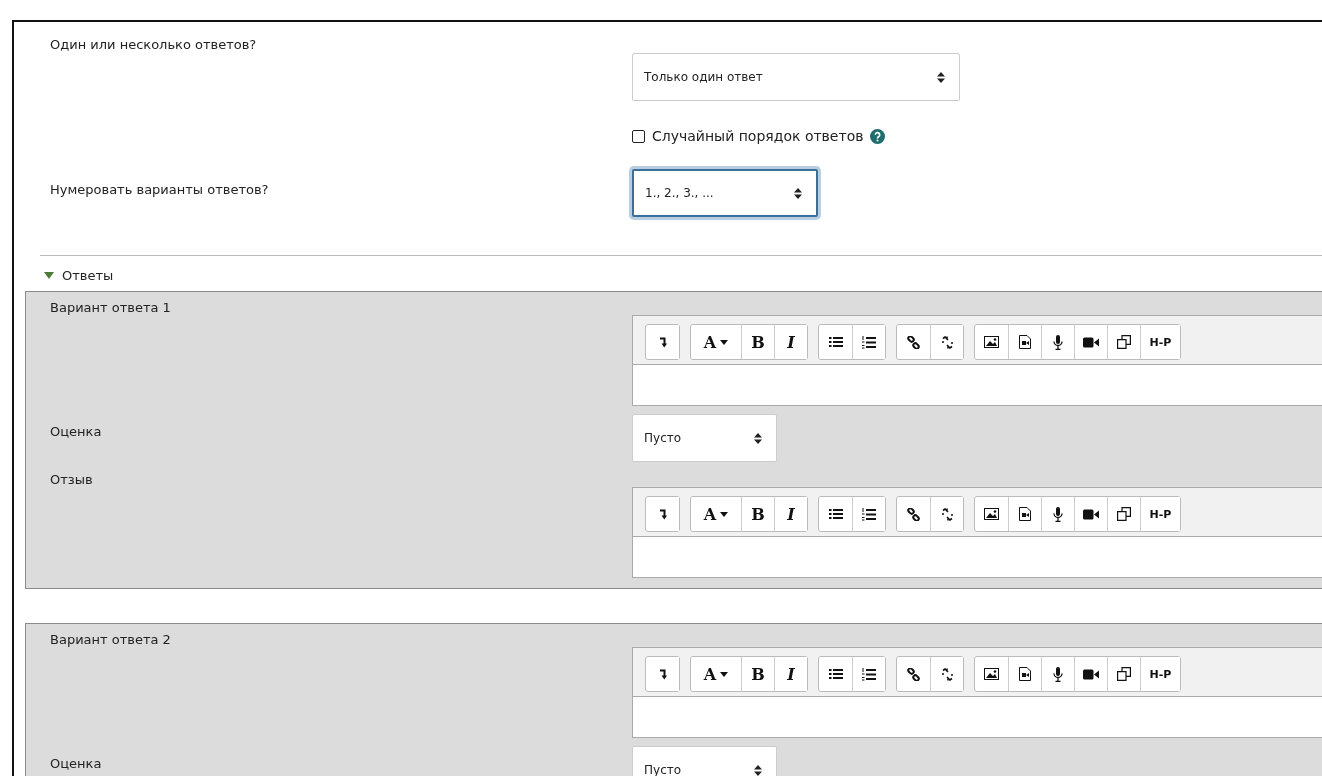 Image resolution: width=1322 pixels, height=776 pixels. What do you see at coordinates (638, 136) in the screenshot?
I see `checkbox` at bounding box center [638, 136].